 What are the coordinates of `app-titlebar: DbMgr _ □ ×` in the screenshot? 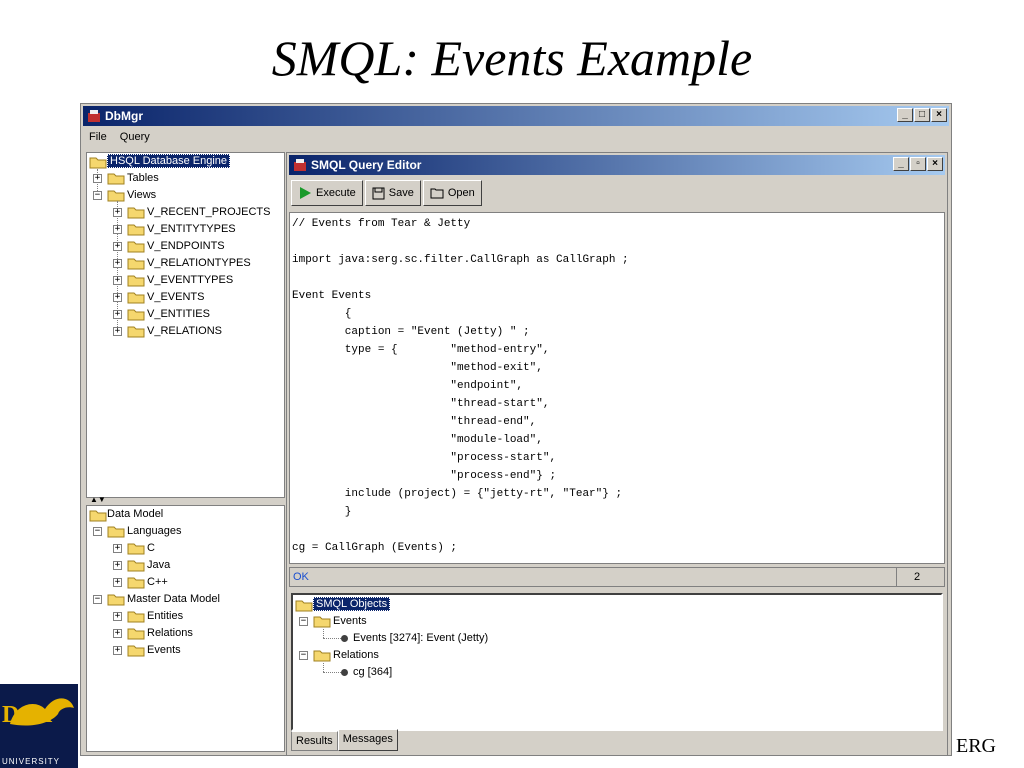 It's located at (516, 116).